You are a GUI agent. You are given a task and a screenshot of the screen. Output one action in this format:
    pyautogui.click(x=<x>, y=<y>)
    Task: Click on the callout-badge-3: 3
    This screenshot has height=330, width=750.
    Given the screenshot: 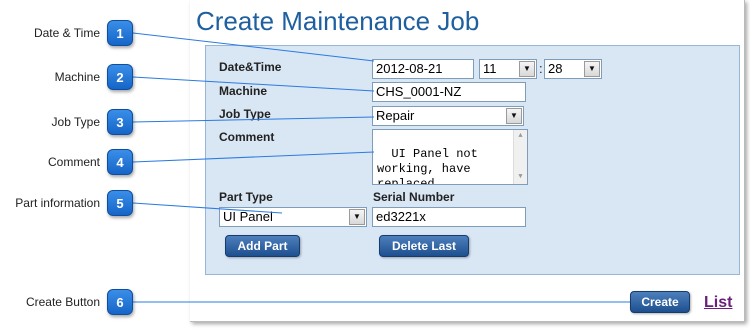 What is the action you would take?
    pyautogui.click(x=120, y=122)
    